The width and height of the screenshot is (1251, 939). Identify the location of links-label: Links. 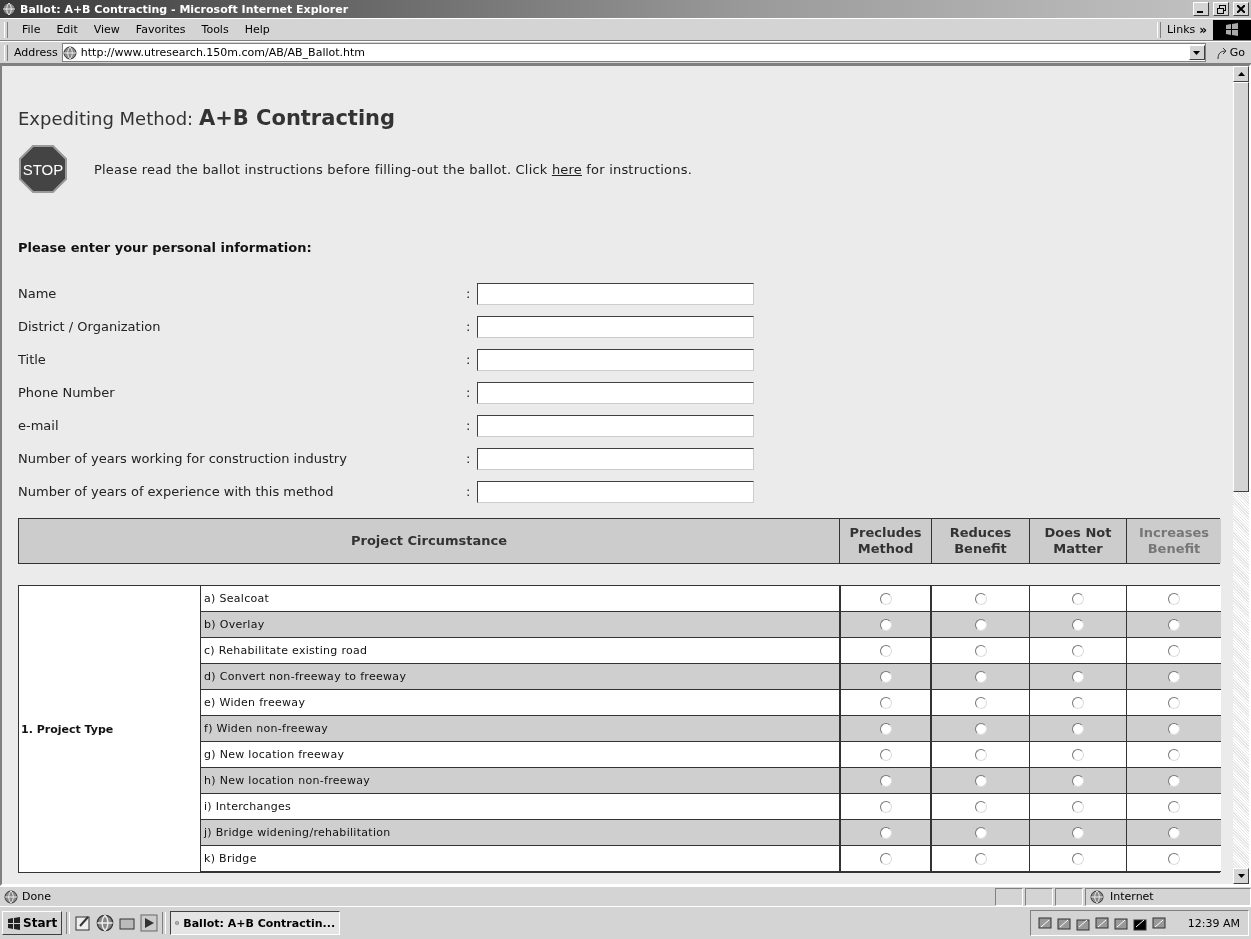
(1181, 29).